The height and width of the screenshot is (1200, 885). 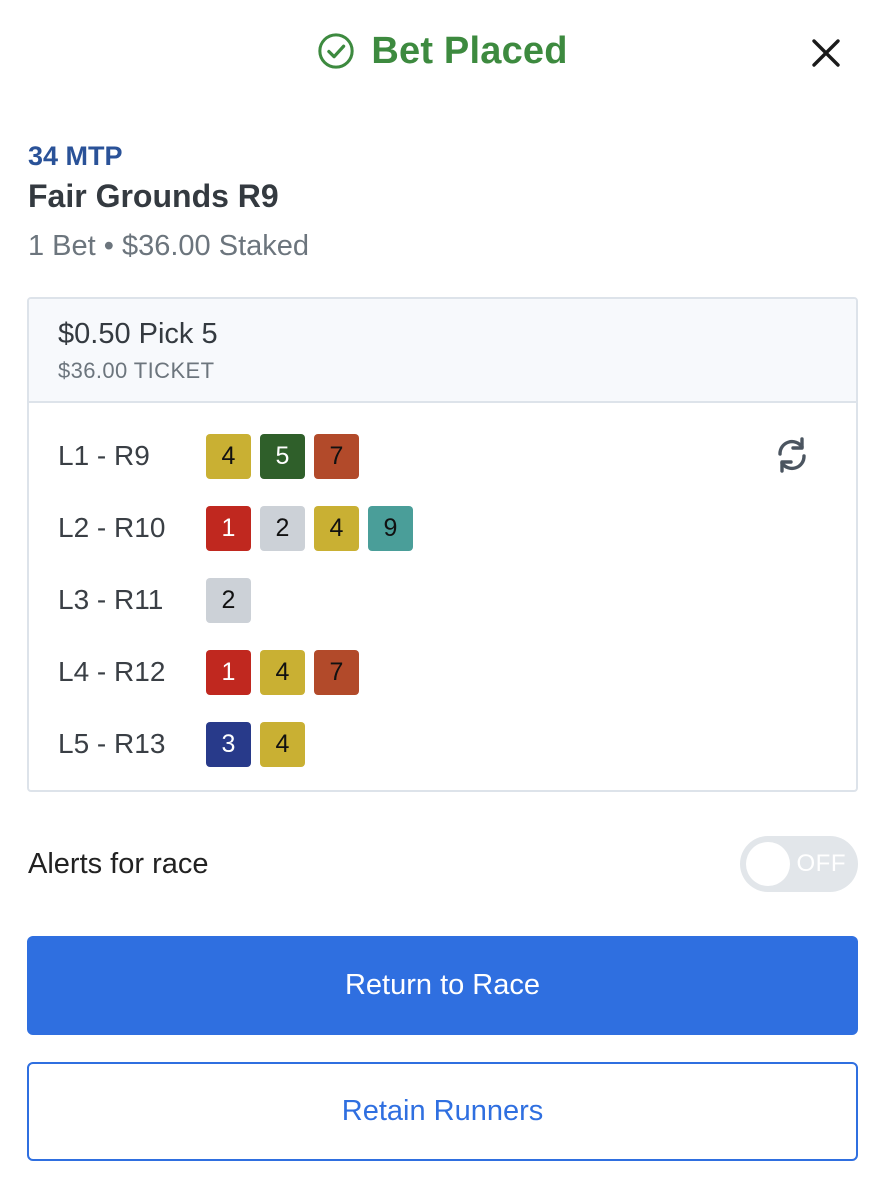 I want to click on ticket-leg: L3 - R11 2, so click(x=457, y=600).